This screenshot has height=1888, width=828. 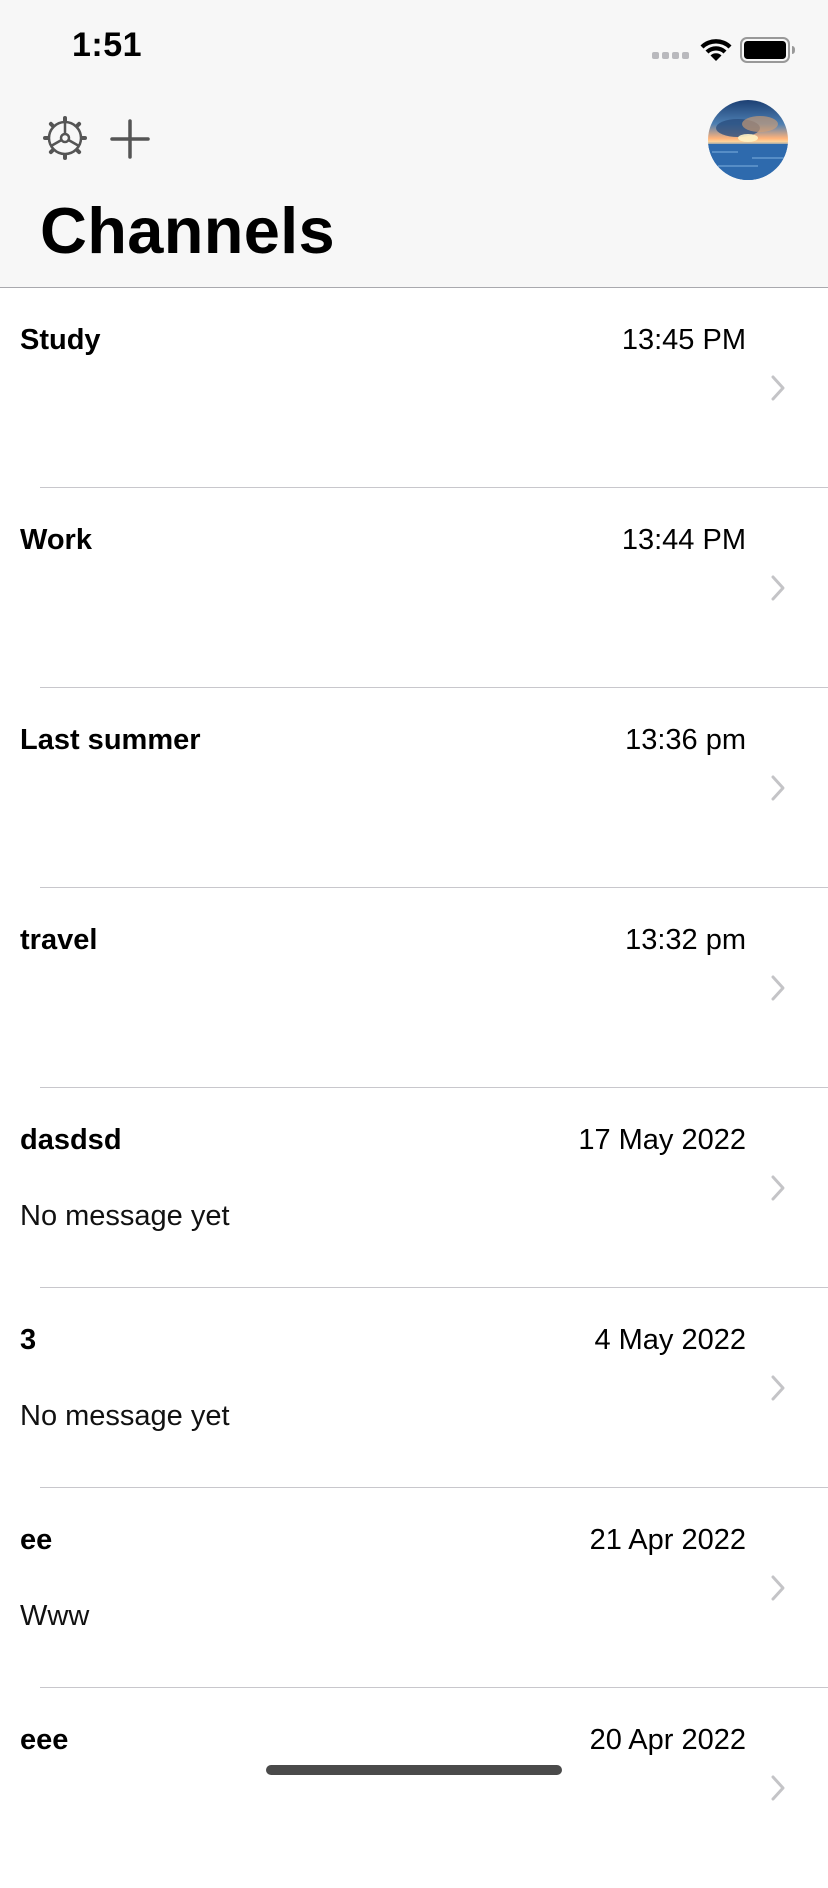 I want to click on channel-name: ee, so click(x=36, y=1540).